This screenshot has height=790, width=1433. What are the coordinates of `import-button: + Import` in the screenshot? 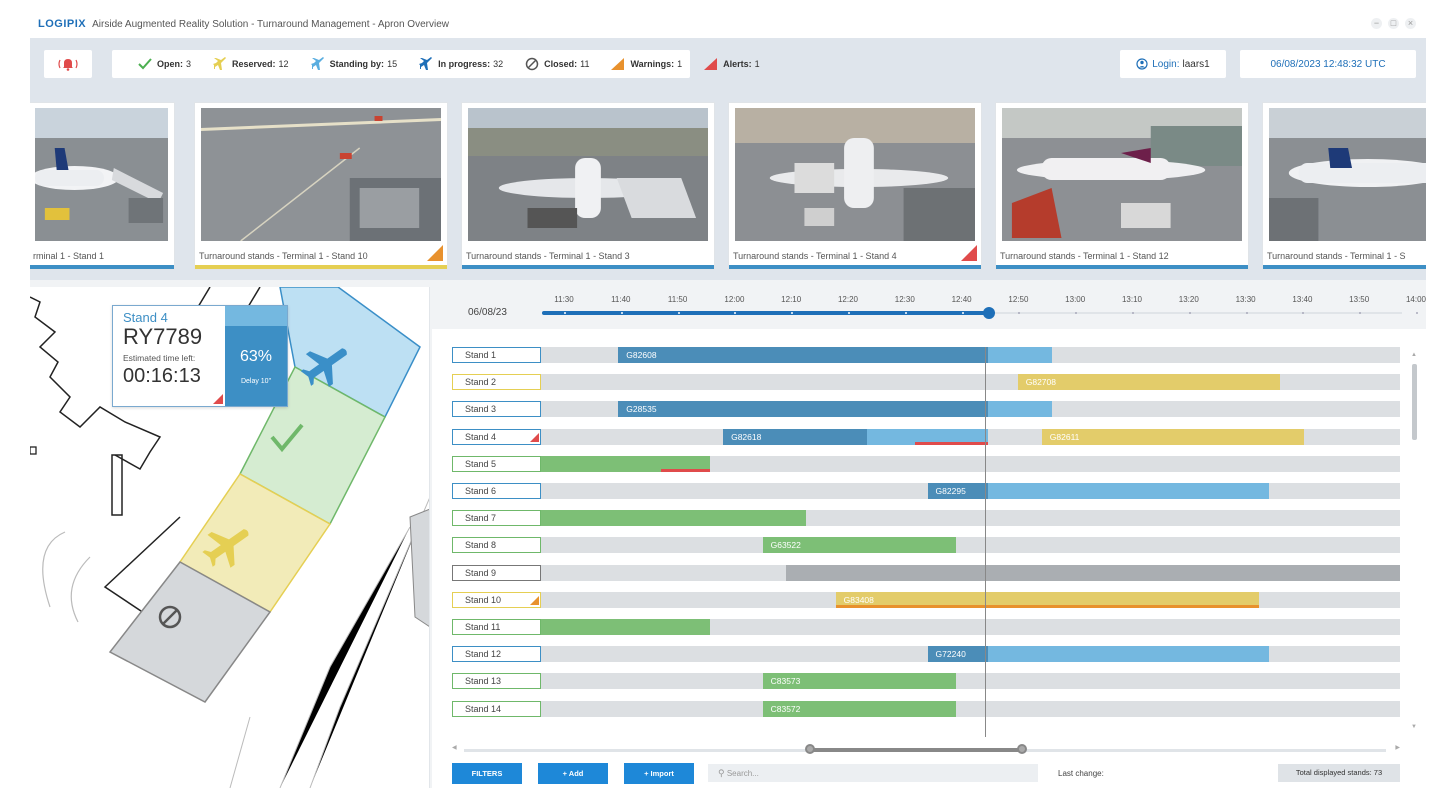 It's located at (659, 773).